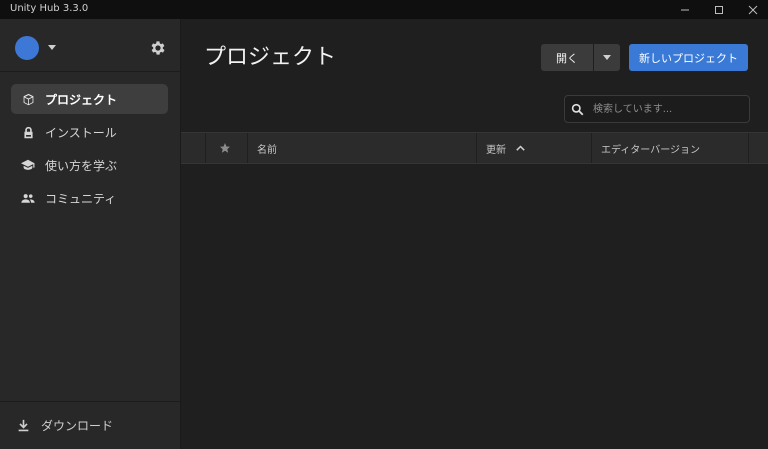 This screenshot has width=768, height=449. Describe the element at coordinates (81, 132) in the screenshot. I see `sidebar-item-label: インストール` at that location.